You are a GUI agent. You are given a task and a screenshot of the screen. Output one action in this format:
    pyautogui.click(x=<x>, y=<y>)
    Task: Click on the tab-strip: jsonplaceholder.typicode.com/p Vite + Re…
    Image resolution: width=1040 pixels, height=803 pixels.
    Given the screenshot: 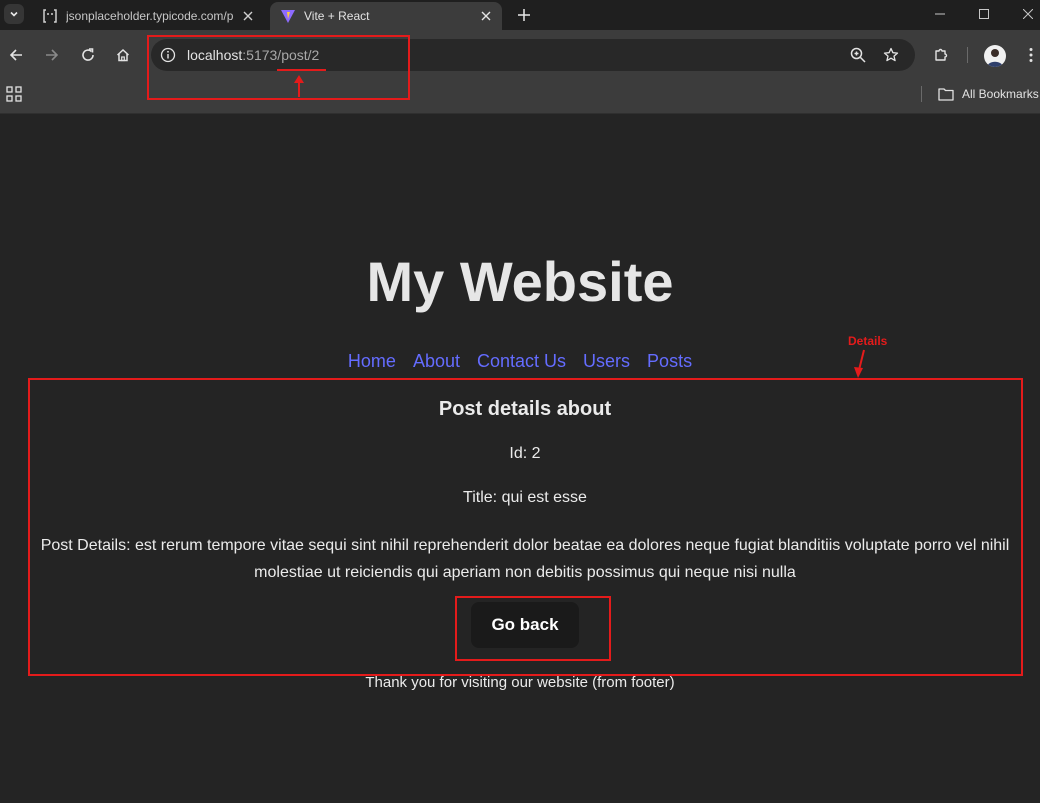 What is the action you would take?
    pyautogui.click(x=520, y=15)
    